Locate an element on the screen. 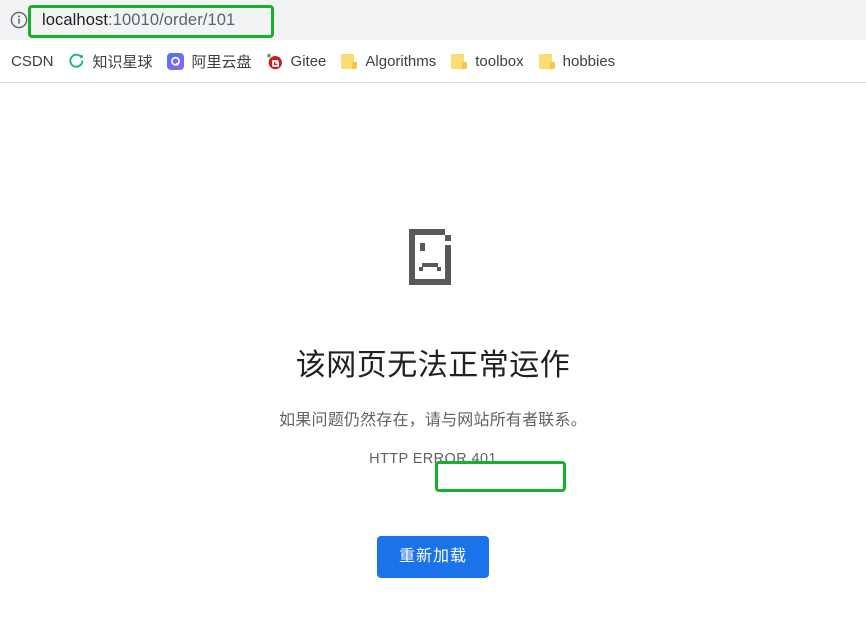 The image size is (866, 625). bookmark-folder-toolbox: toolbox is located at coordinates (486, 61).